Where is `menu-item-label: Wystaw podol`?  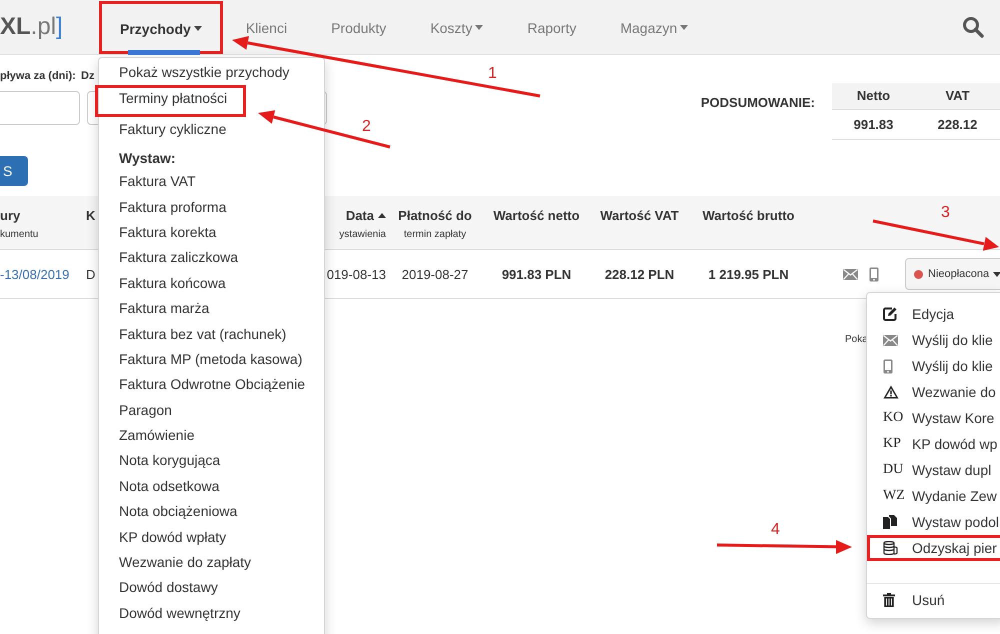 menu-item-label: Wystaw podol is located at coordinates (956, 522).